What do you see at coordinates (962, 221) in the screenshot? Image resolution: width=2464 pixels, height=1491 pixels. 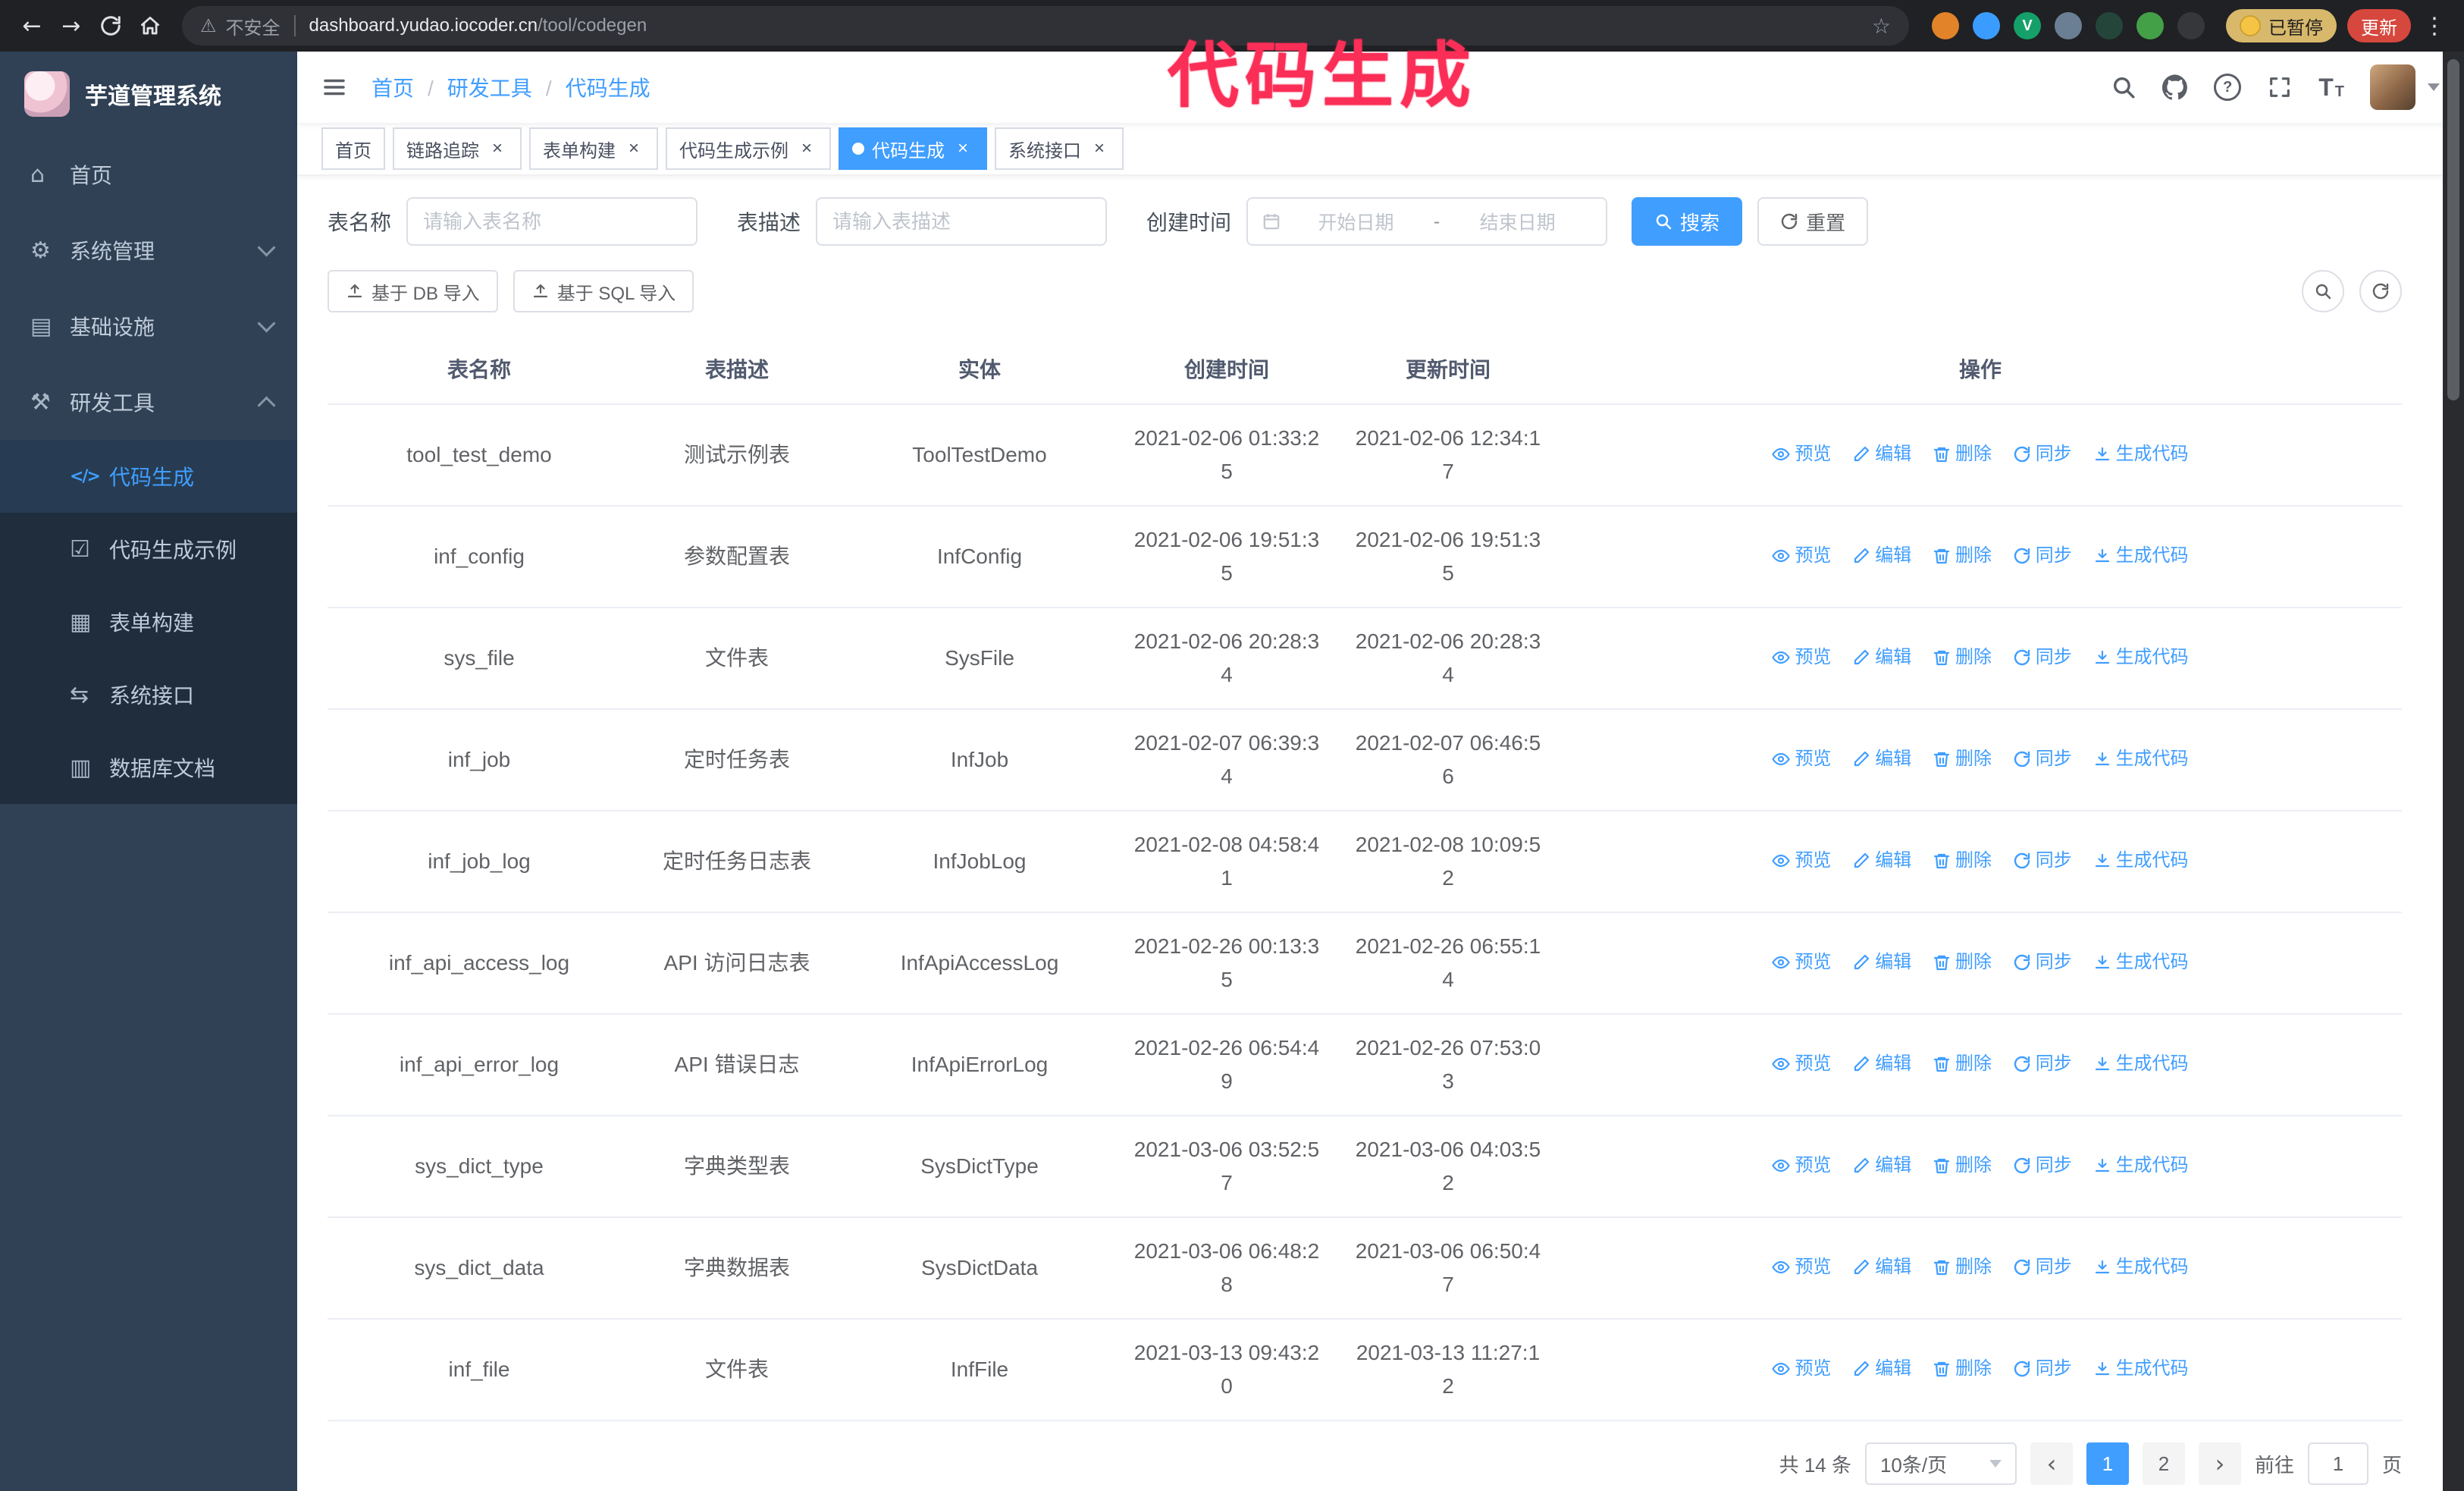 I see `table-desc-input` at bounding box center [962, 221].